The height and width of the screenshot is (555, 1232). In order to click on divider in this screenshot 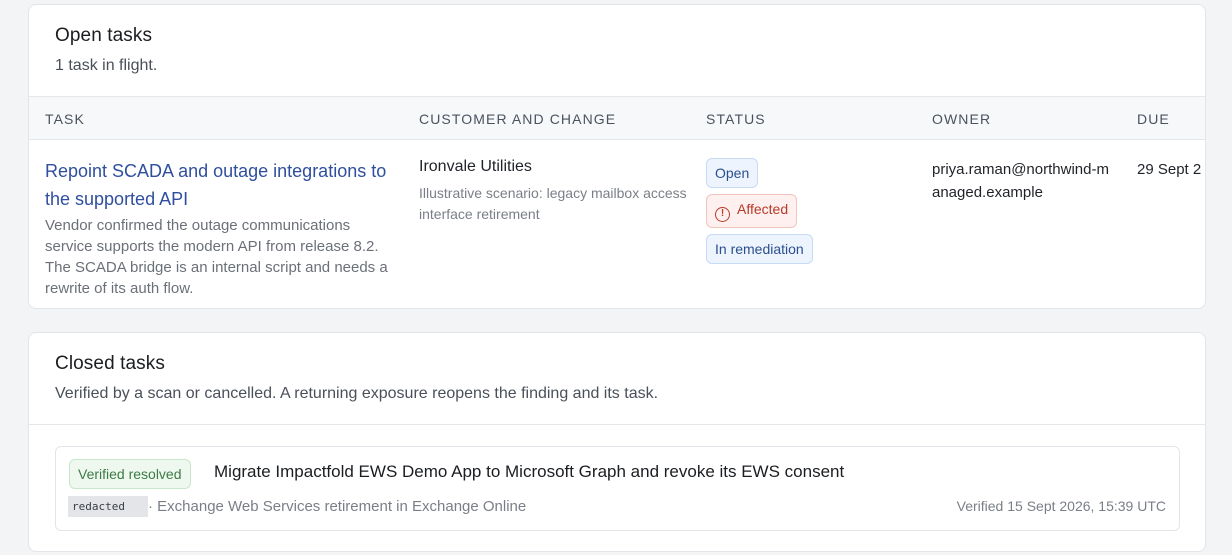, I will do `click(617, 424)`.